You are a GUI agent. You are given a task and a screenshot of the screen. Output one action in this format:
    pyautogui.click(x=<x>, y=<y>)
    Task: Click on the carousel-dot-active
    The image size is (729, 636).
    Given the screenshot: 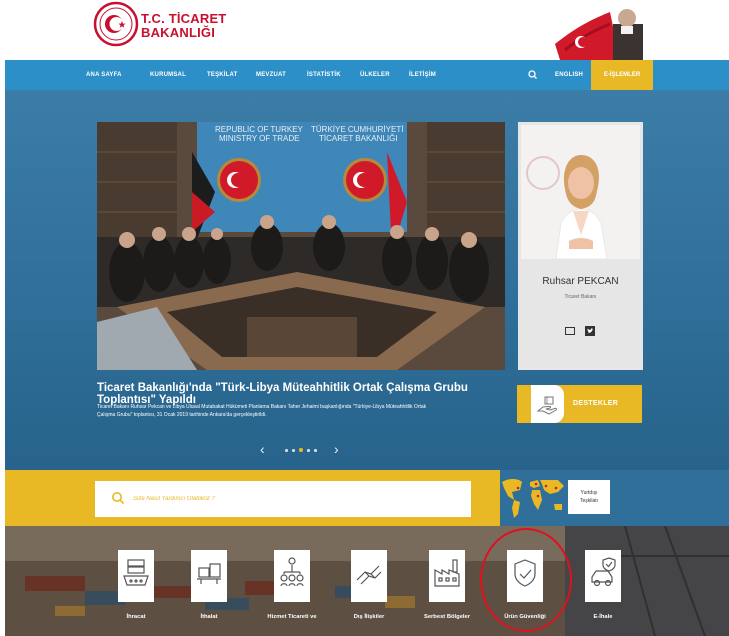 What is the action you would take?
    pyautogui.click(x=301, y=450)
    